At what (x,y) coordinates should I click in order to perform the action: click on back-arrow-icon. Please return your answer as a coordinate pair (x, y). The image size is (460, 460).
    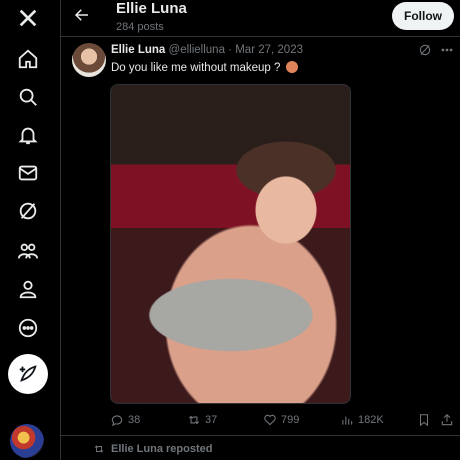
    Looking at the image, I should click on (84, 17).